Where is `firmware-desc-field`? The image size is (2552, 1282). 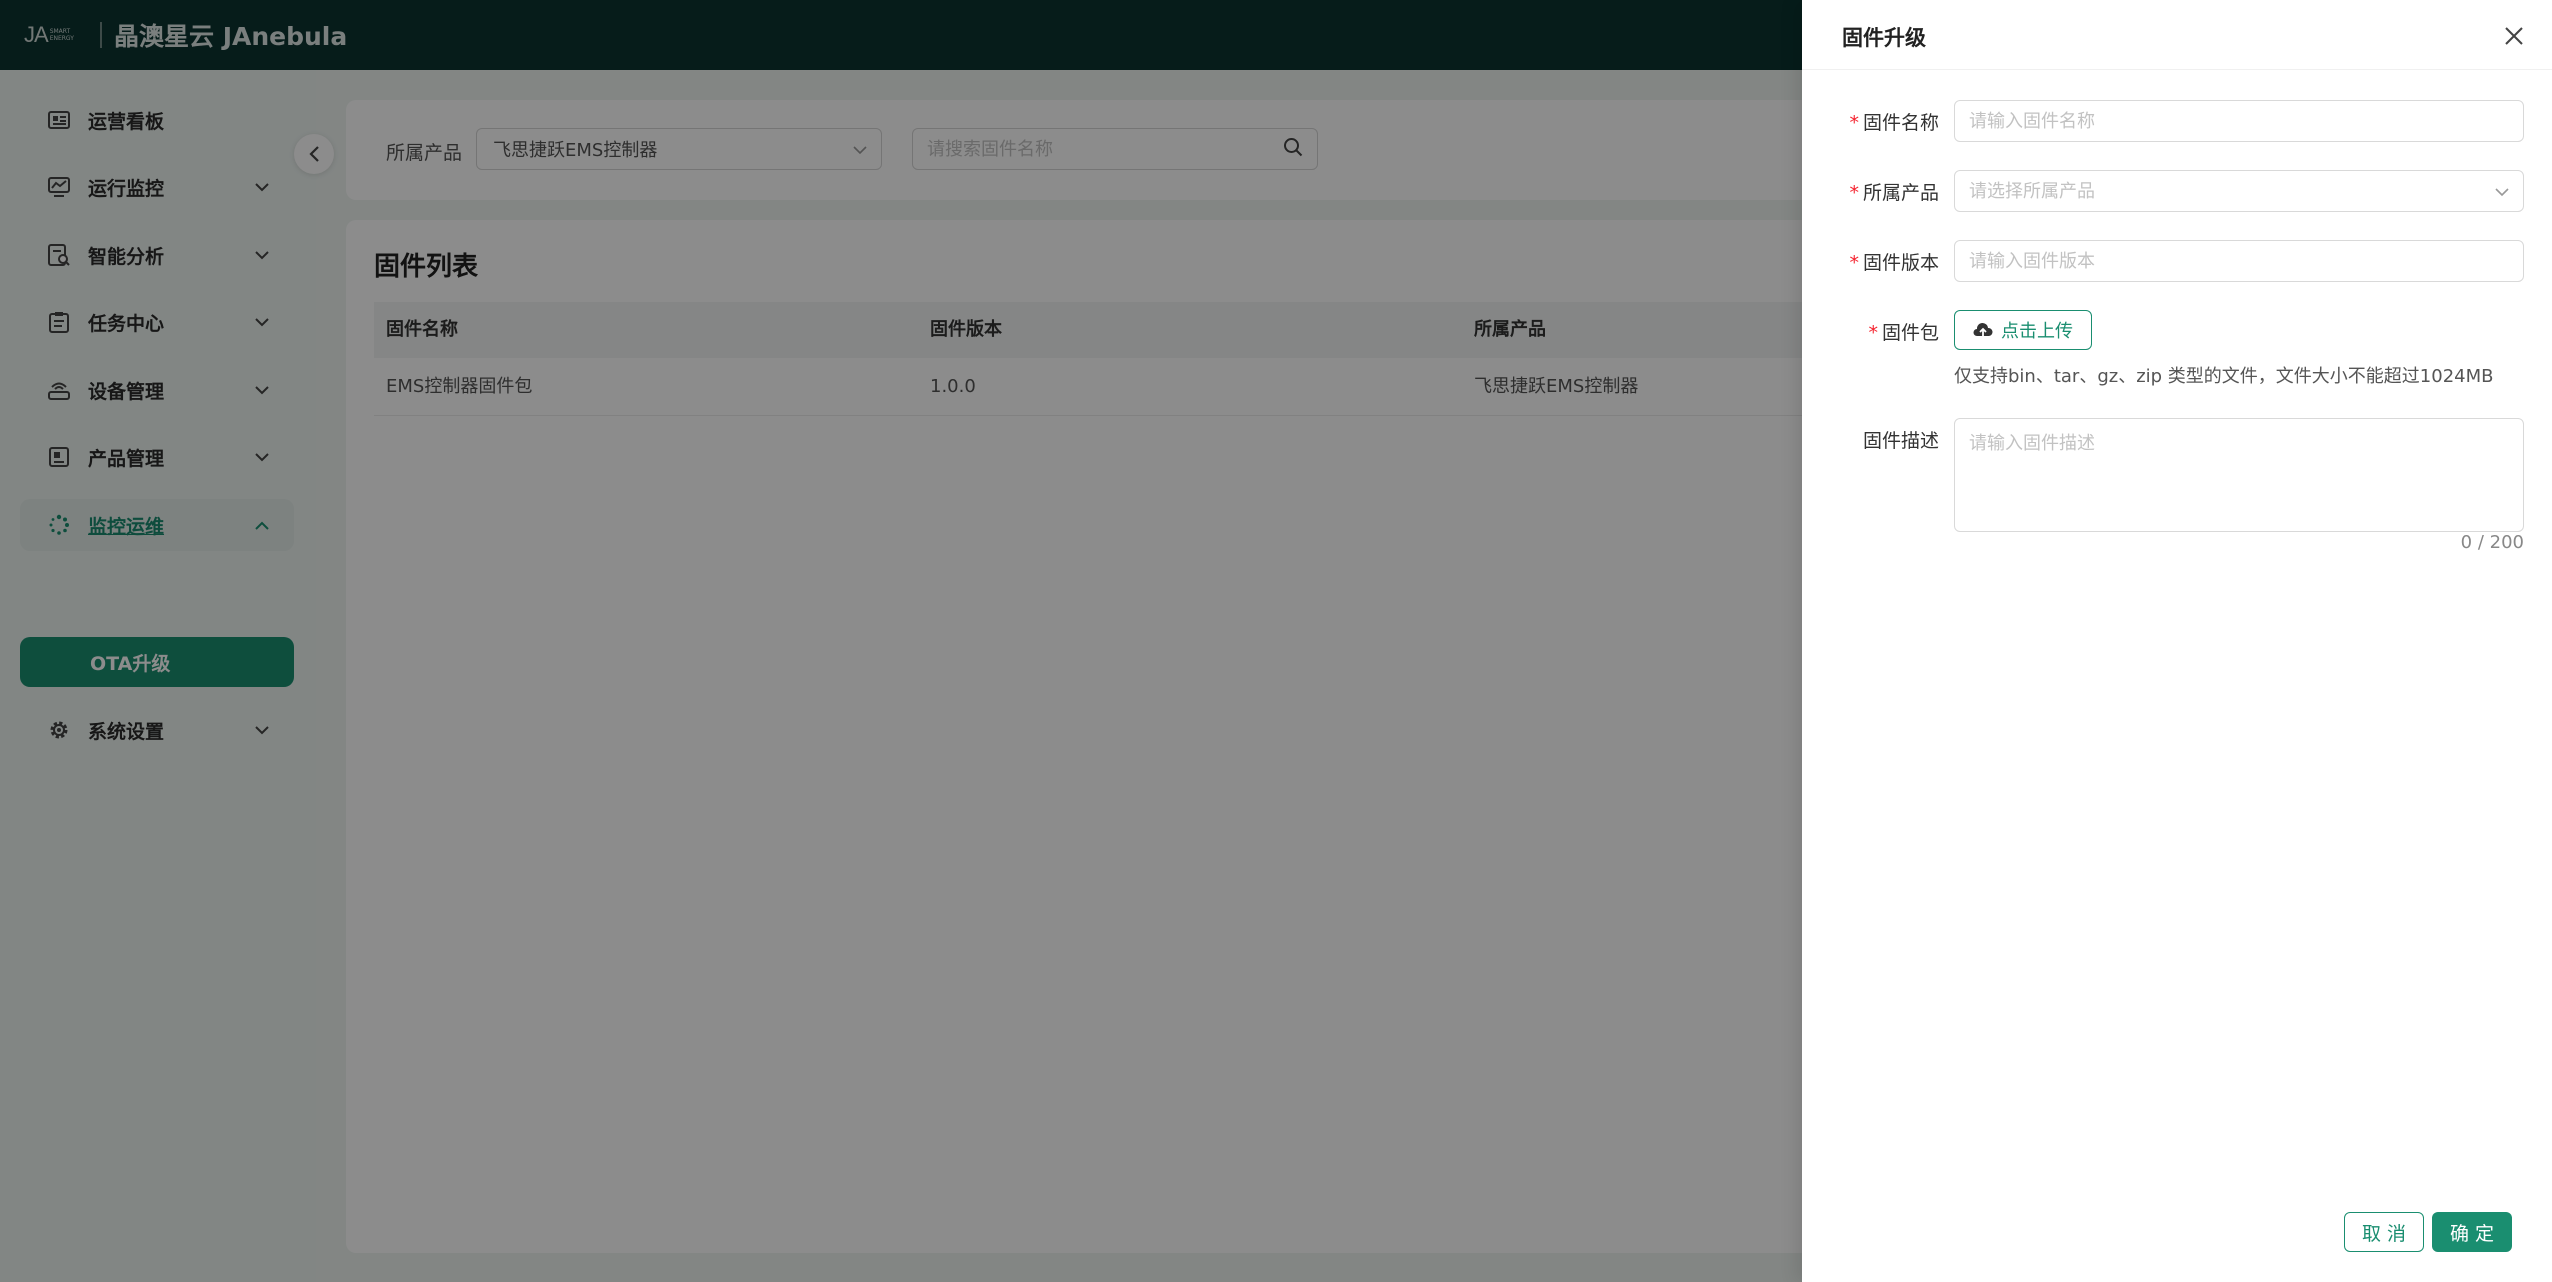 firmware-desc-field is located at coordinates (2239, 475).